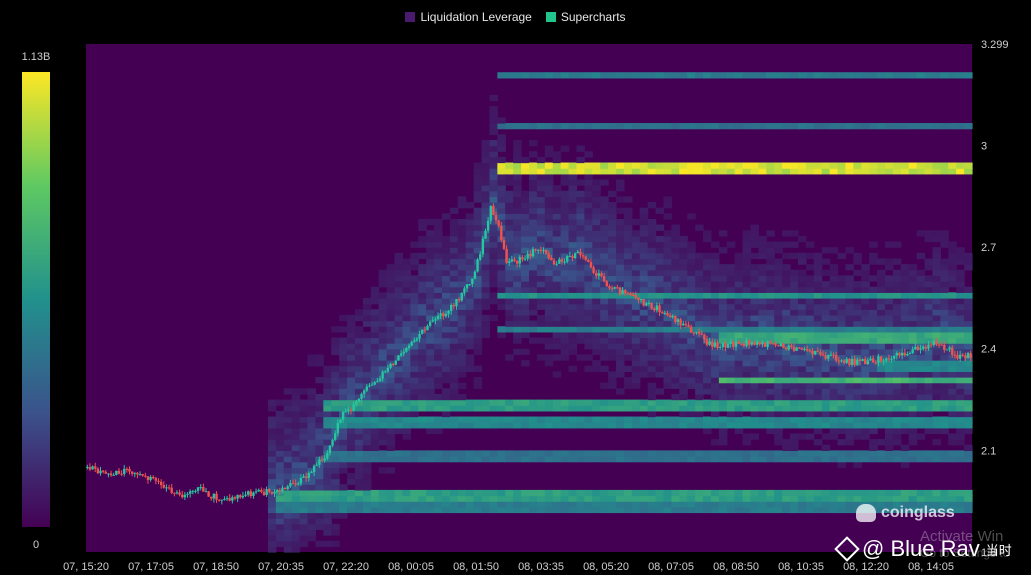  I want to click on legend-item-supercharts: Supercharts, so click(585, 17).